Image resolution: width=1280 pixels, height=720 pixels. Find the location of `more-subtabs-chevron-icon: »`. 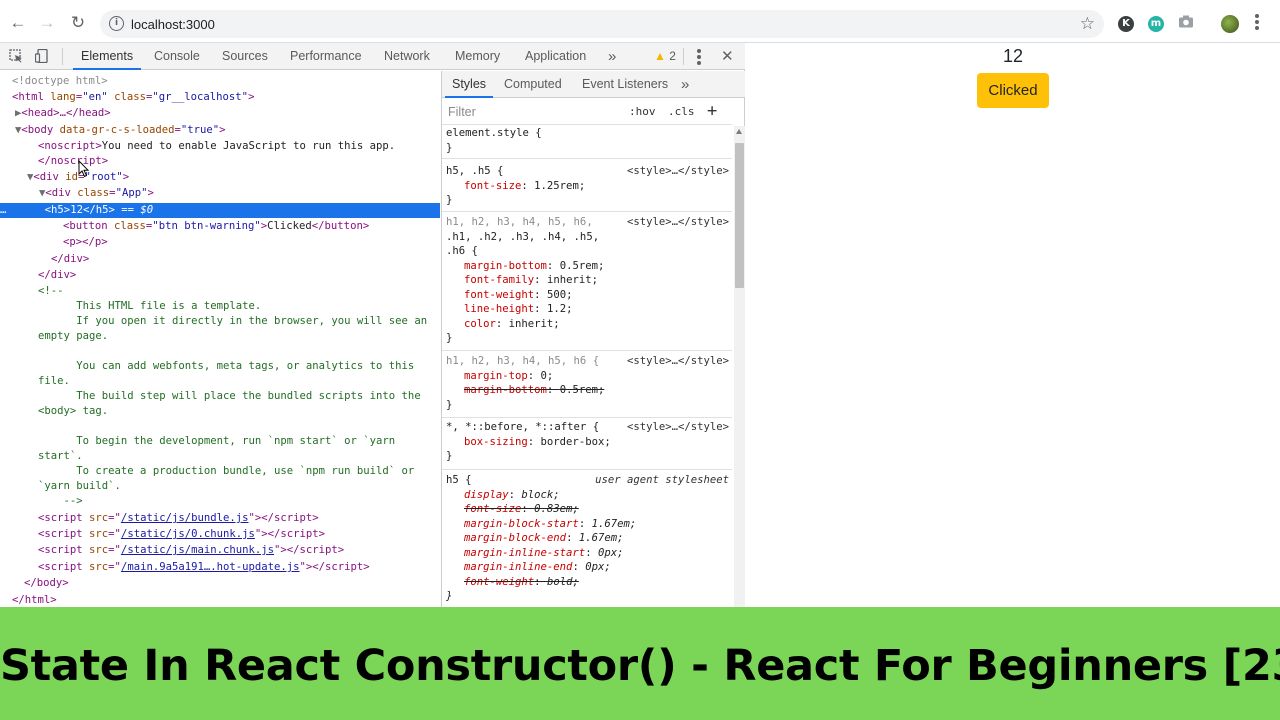

more-subtabs-chevron-icon: » is located at coordinates (685, 84).